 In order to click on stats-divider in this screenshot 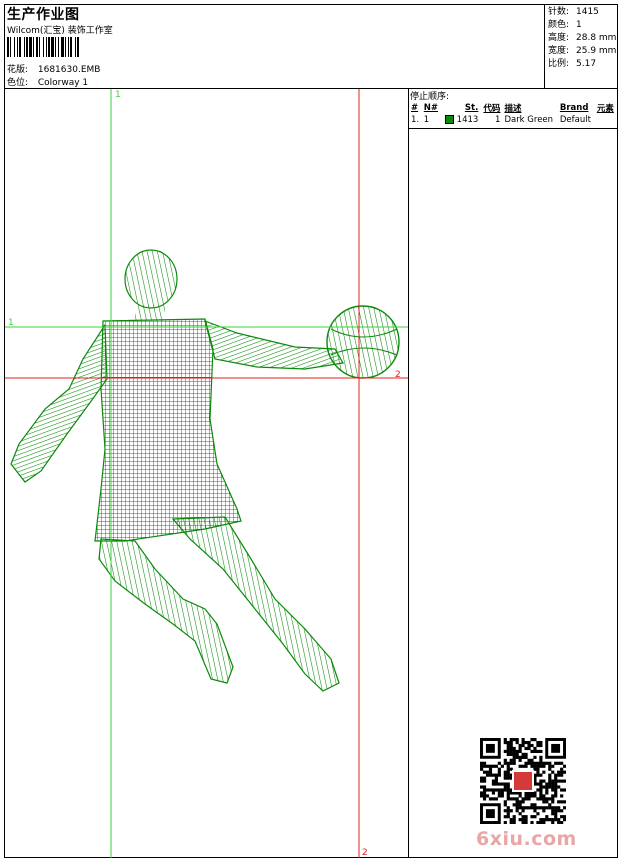, I will do `click(544, 46)`.